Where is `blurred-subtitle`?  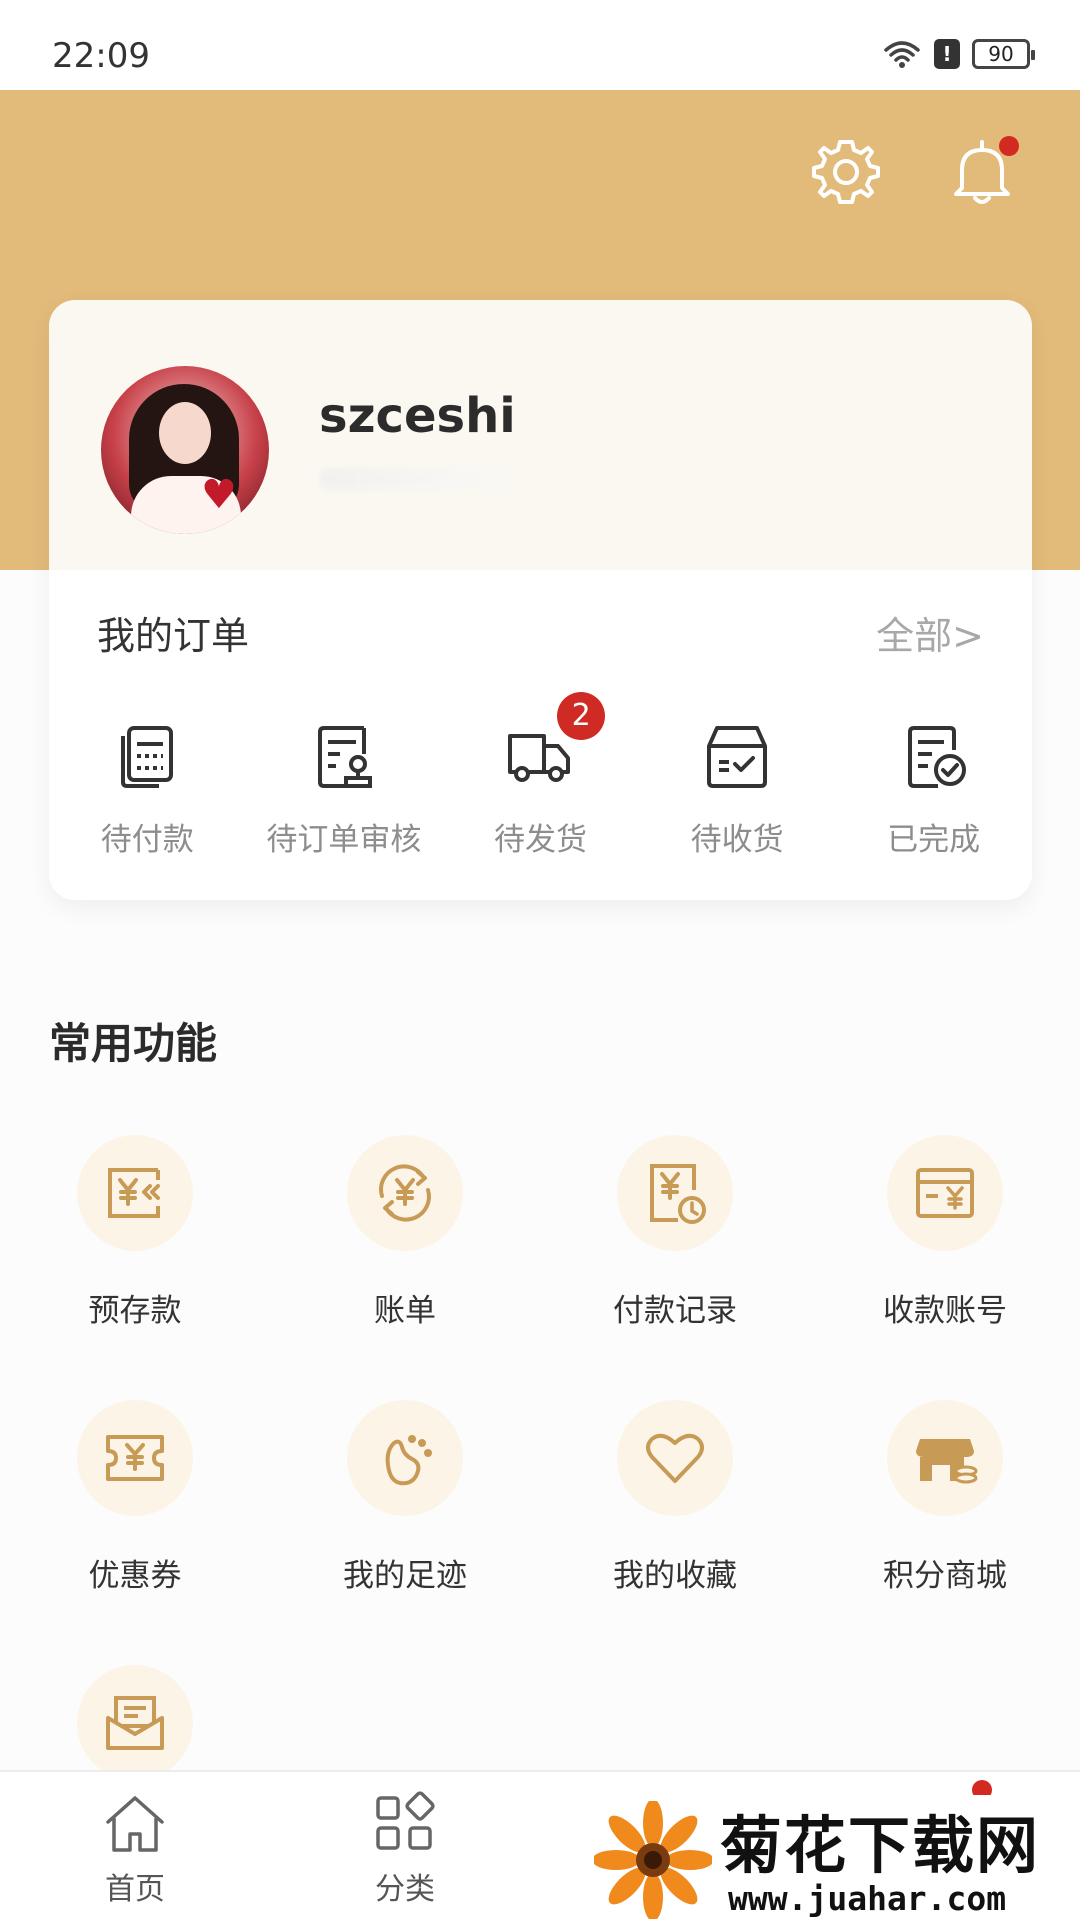 blurred-subtitle is located at coordinates (419, 479).